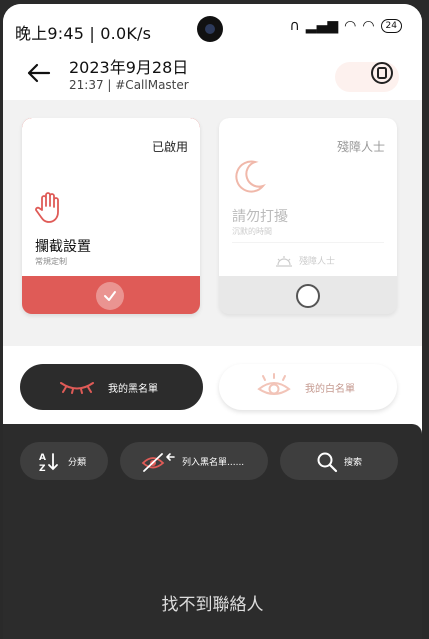 The height and width of the screenshot is (639, 429). Describe the element at coordinates (42, 458) in the screenshot. I see `svg-text: A` at that location.